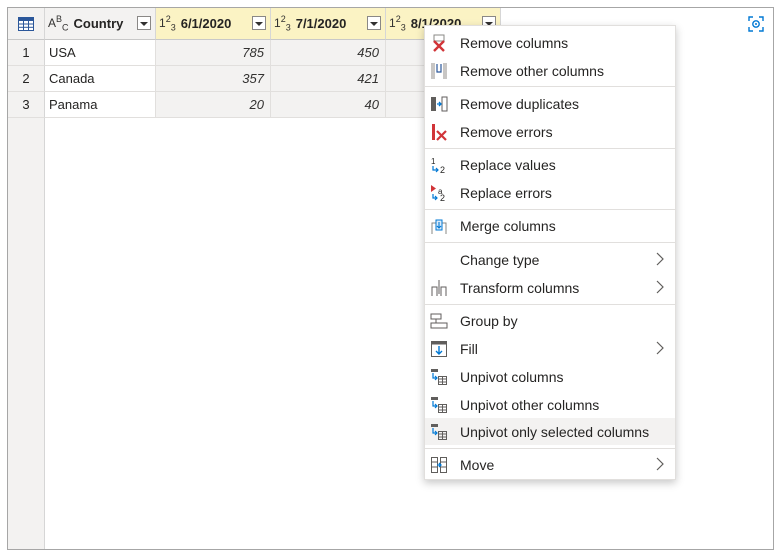 The width and height of the screenshot is (779, 553). I want to click on column-header-label: 7/1/2020, so click(321, 23).